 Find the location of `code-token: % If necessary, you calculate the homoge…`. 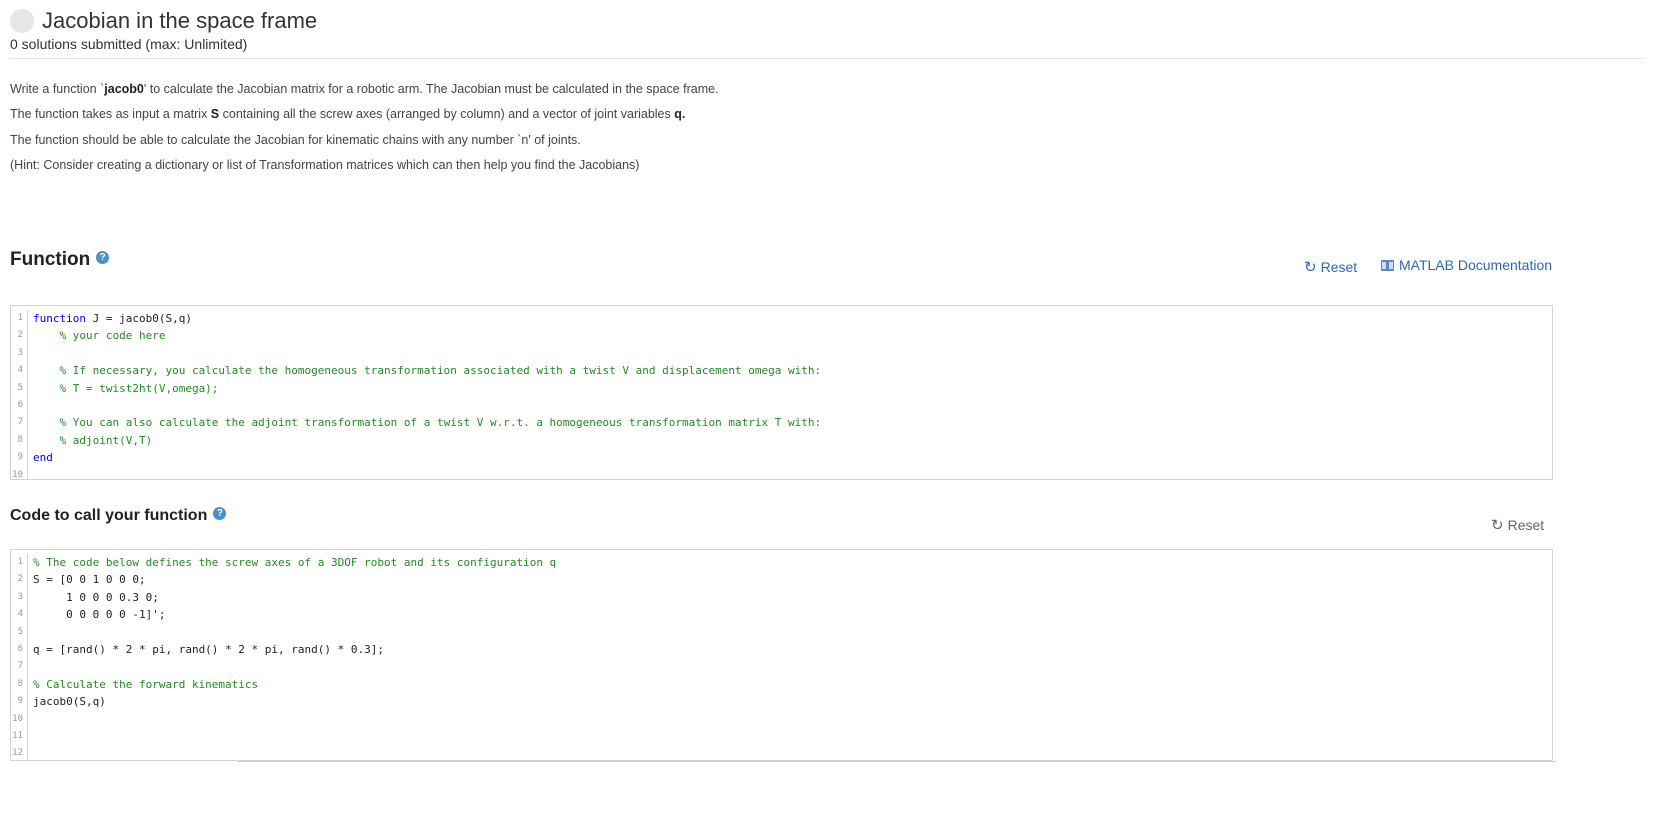

code-token: % If necessary, you calculate the homoge… is located at coordinates (427, 371).